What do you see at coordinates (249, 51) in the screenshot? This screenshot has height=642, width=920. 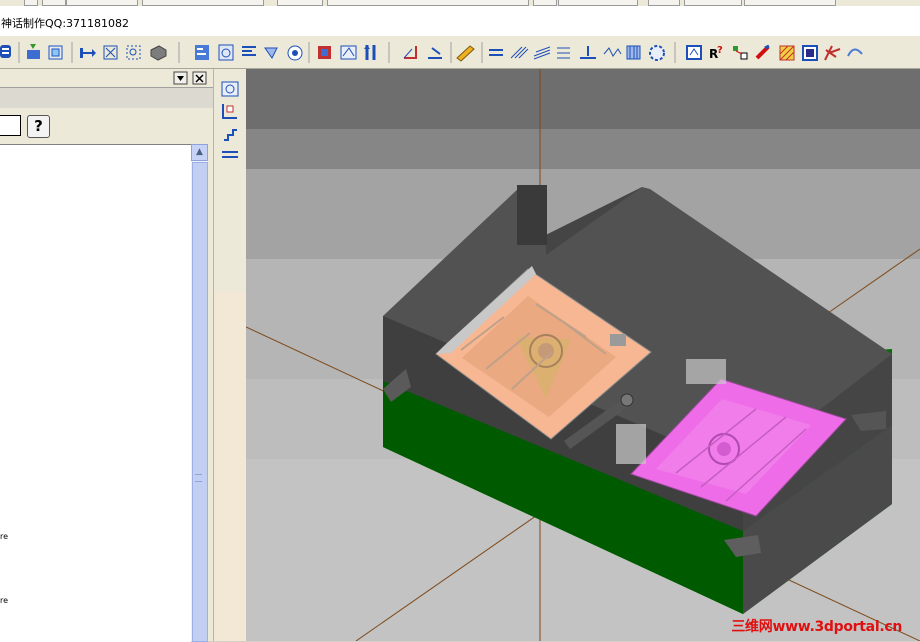 I see `list-icon` at bounding box center [249, 51].